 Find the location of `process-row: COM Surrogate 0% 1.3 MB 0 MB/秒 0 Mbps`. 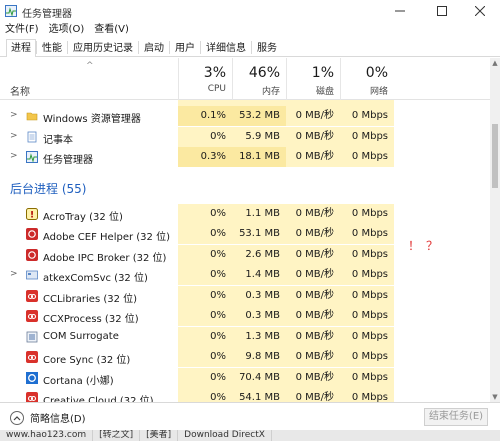

process-row: COM Surrogate 0% 1.3 MB 0 MB/秒 0 Mbps is located at coordinates (245, 336).